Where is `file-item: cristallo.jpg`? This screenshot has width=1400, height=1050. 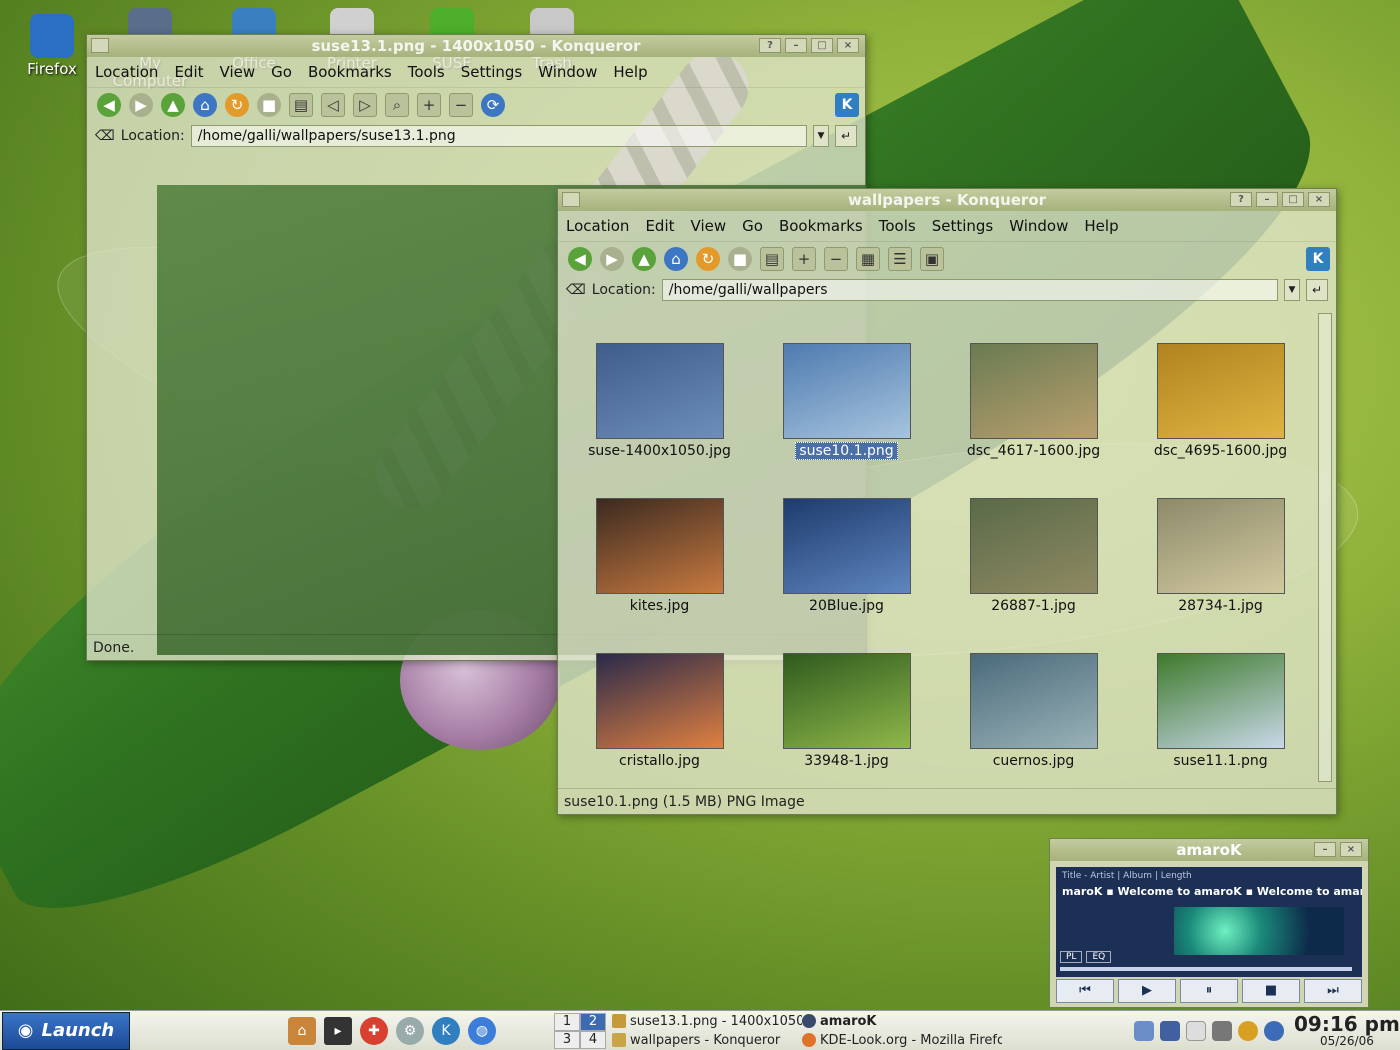 file-item: cristallo.jpg is located at coordinates (659, 730).